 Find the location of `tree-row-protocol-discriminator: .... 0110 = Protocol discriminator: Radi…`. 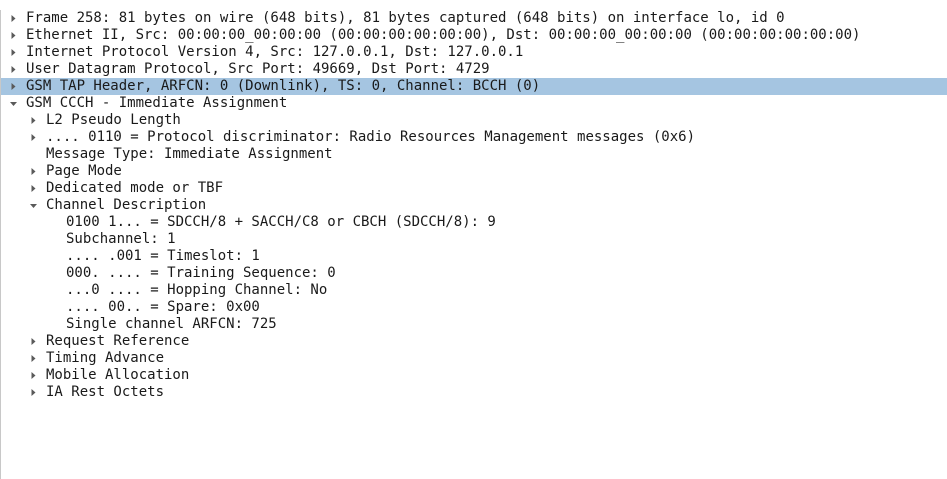

tree-row-protocol-discriminator: .... 0110 = Protocol discriminator: Radi… is located at coordinates (474, 137).